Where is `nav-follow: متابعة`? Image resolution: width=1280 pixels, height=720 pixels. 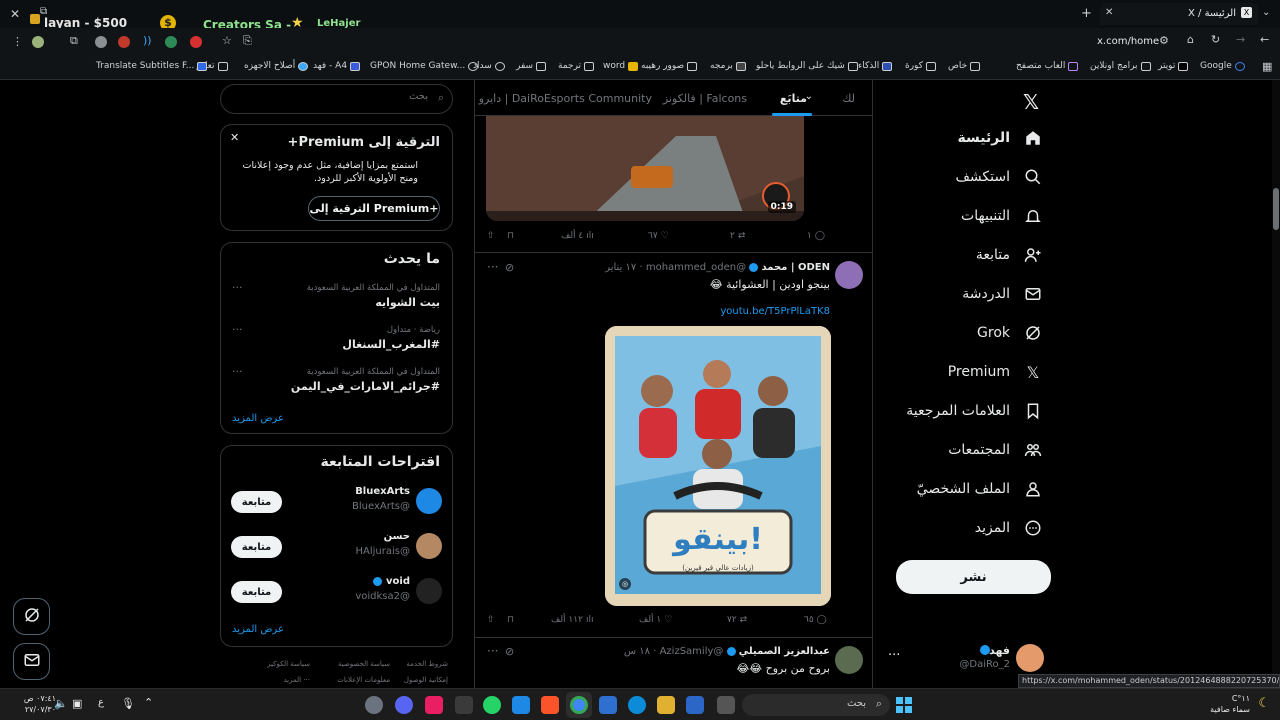 nav-follow: متابعة is located at coordinates (1009, 255).